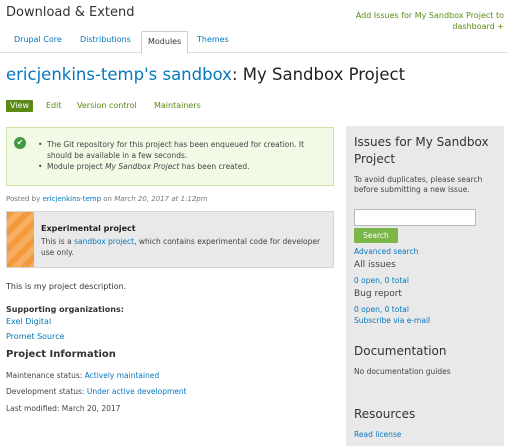  Describe the element at coordinates (105, 42) in the screenshot. I see `tab-distributions: Distributions` at that location.